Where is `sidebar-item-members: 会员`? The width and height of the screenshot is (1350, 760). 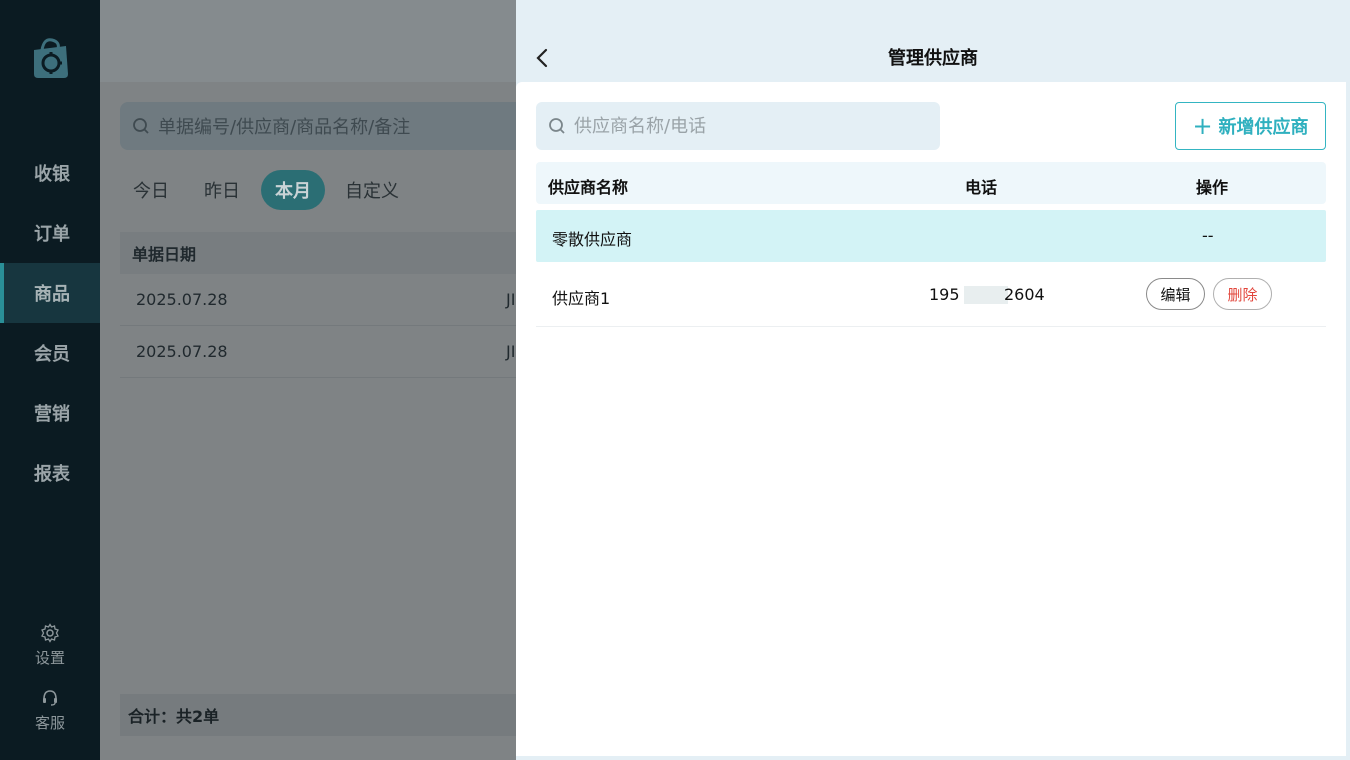
sidebar-item-members: 会员 is located at coordinates (50, 353).